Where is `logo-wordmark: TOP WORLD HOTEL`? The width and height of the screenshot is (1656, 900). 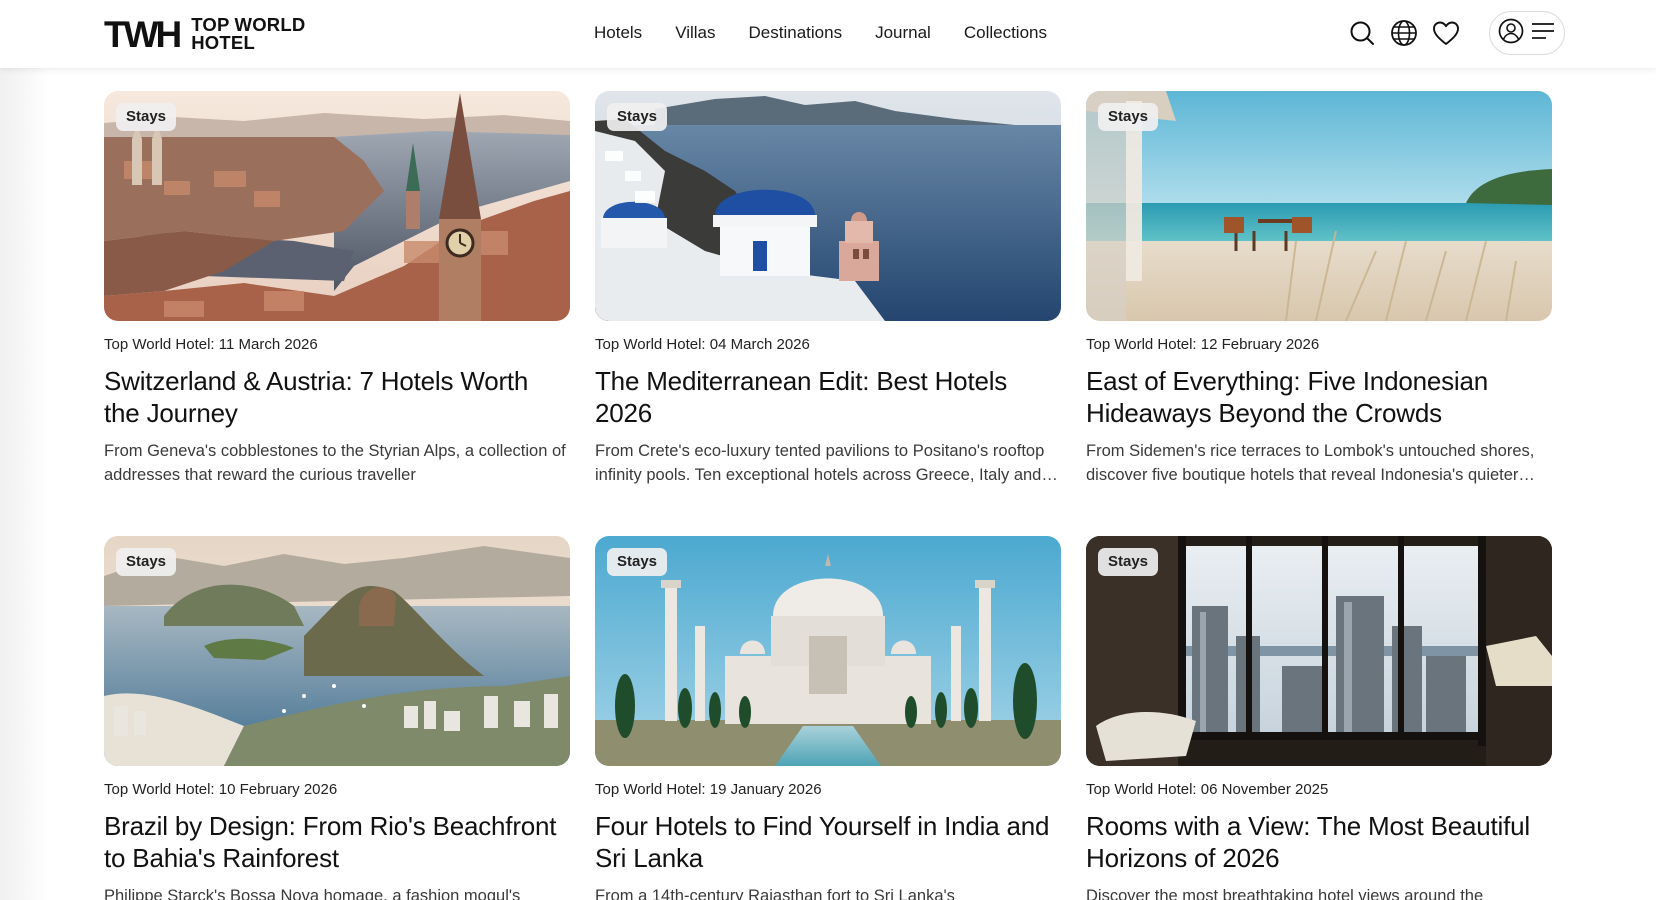
logo-wordmark: TOP WORLD HOTEL is located at coordinates (248, 34).